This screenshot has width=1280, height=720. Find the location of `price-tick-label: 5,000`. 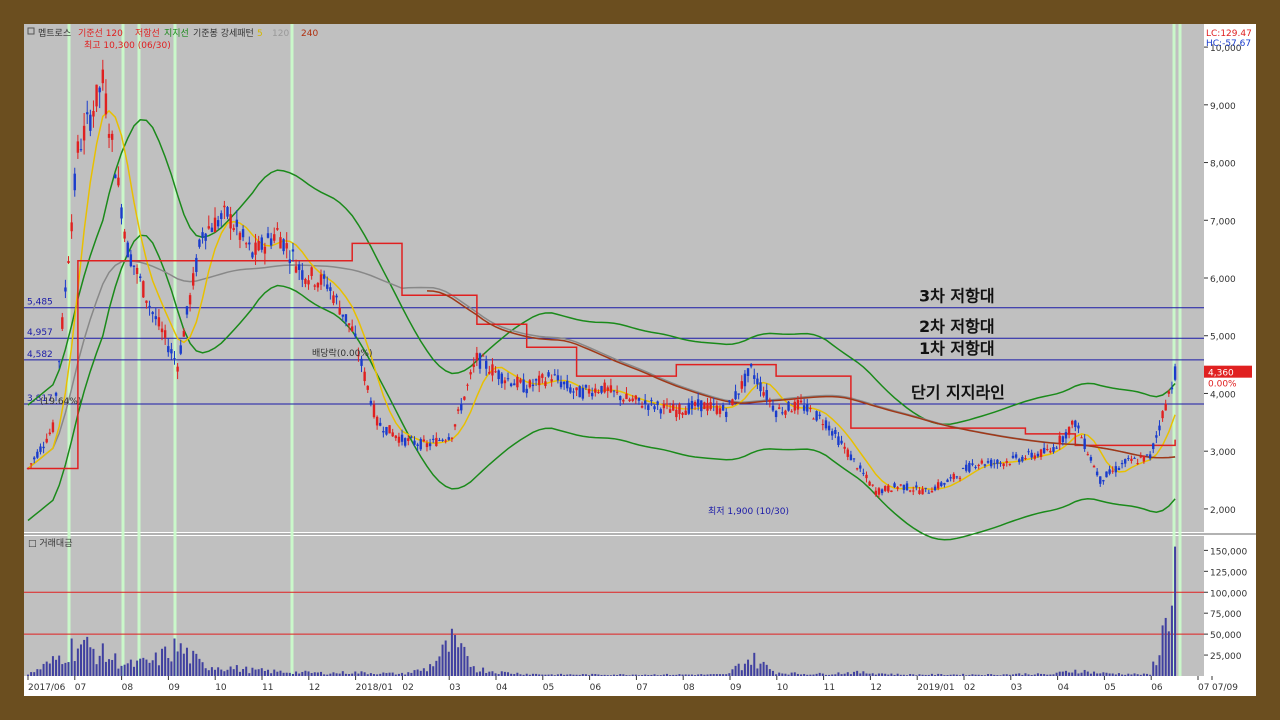

price-tick-label: 5,000 is located at coordinates (1223, 338).